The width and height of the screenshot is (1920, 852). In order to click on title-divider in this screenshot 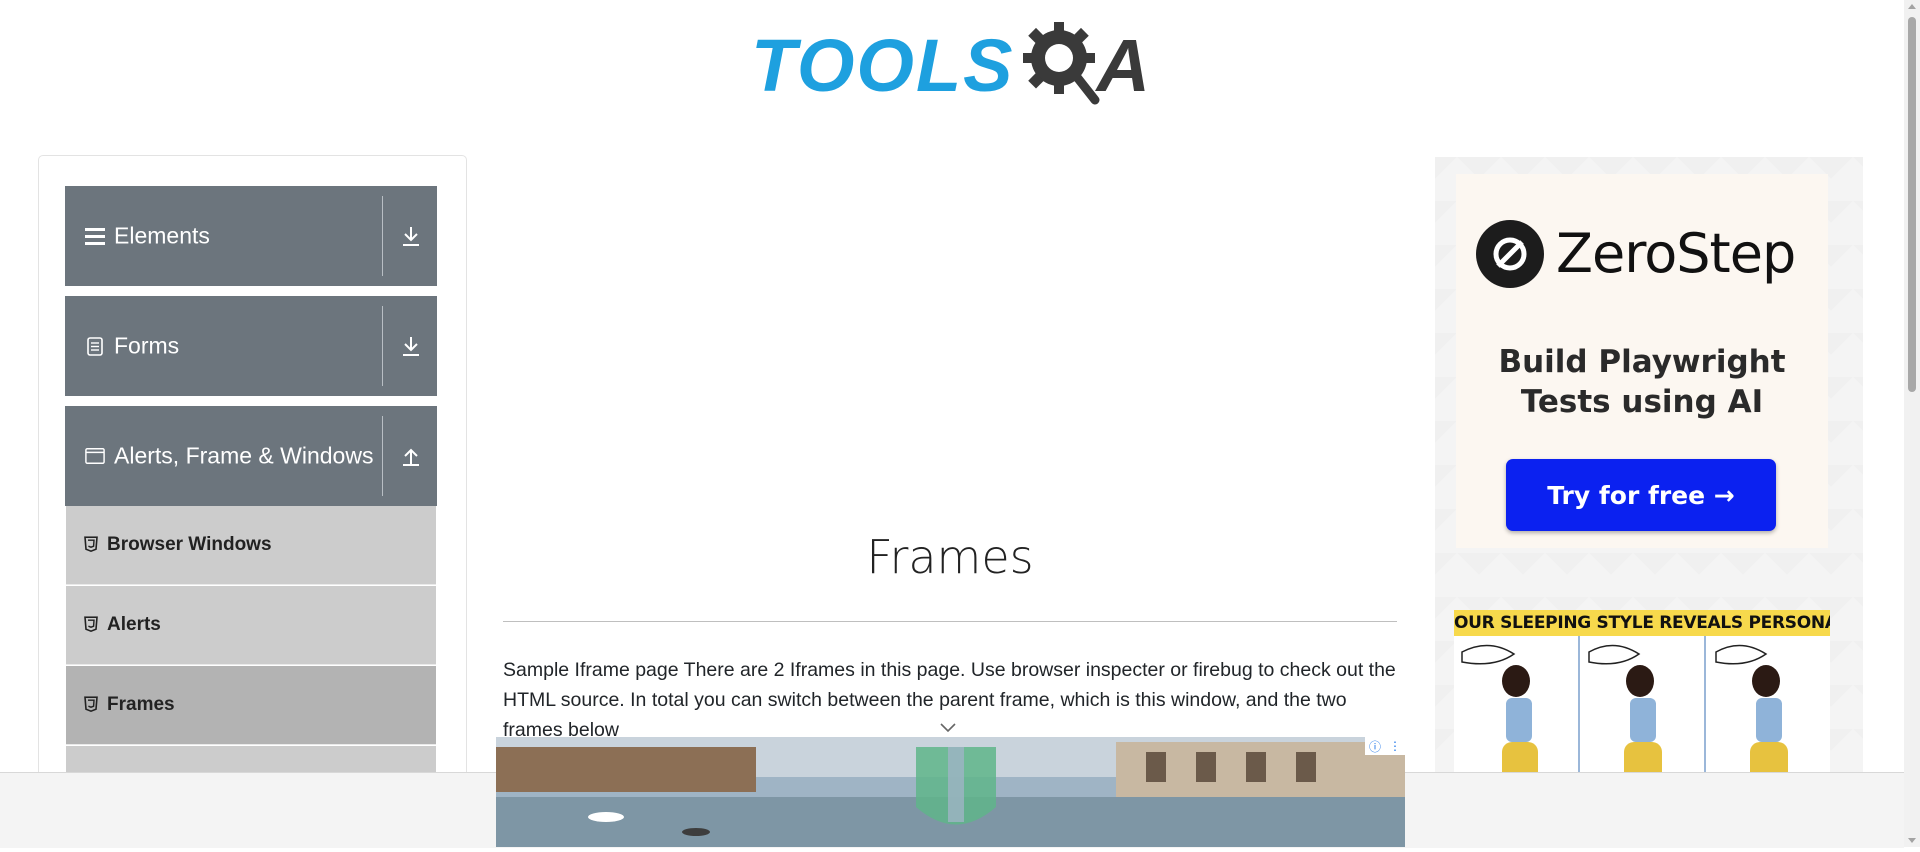, I will do `click(950, 621)`.